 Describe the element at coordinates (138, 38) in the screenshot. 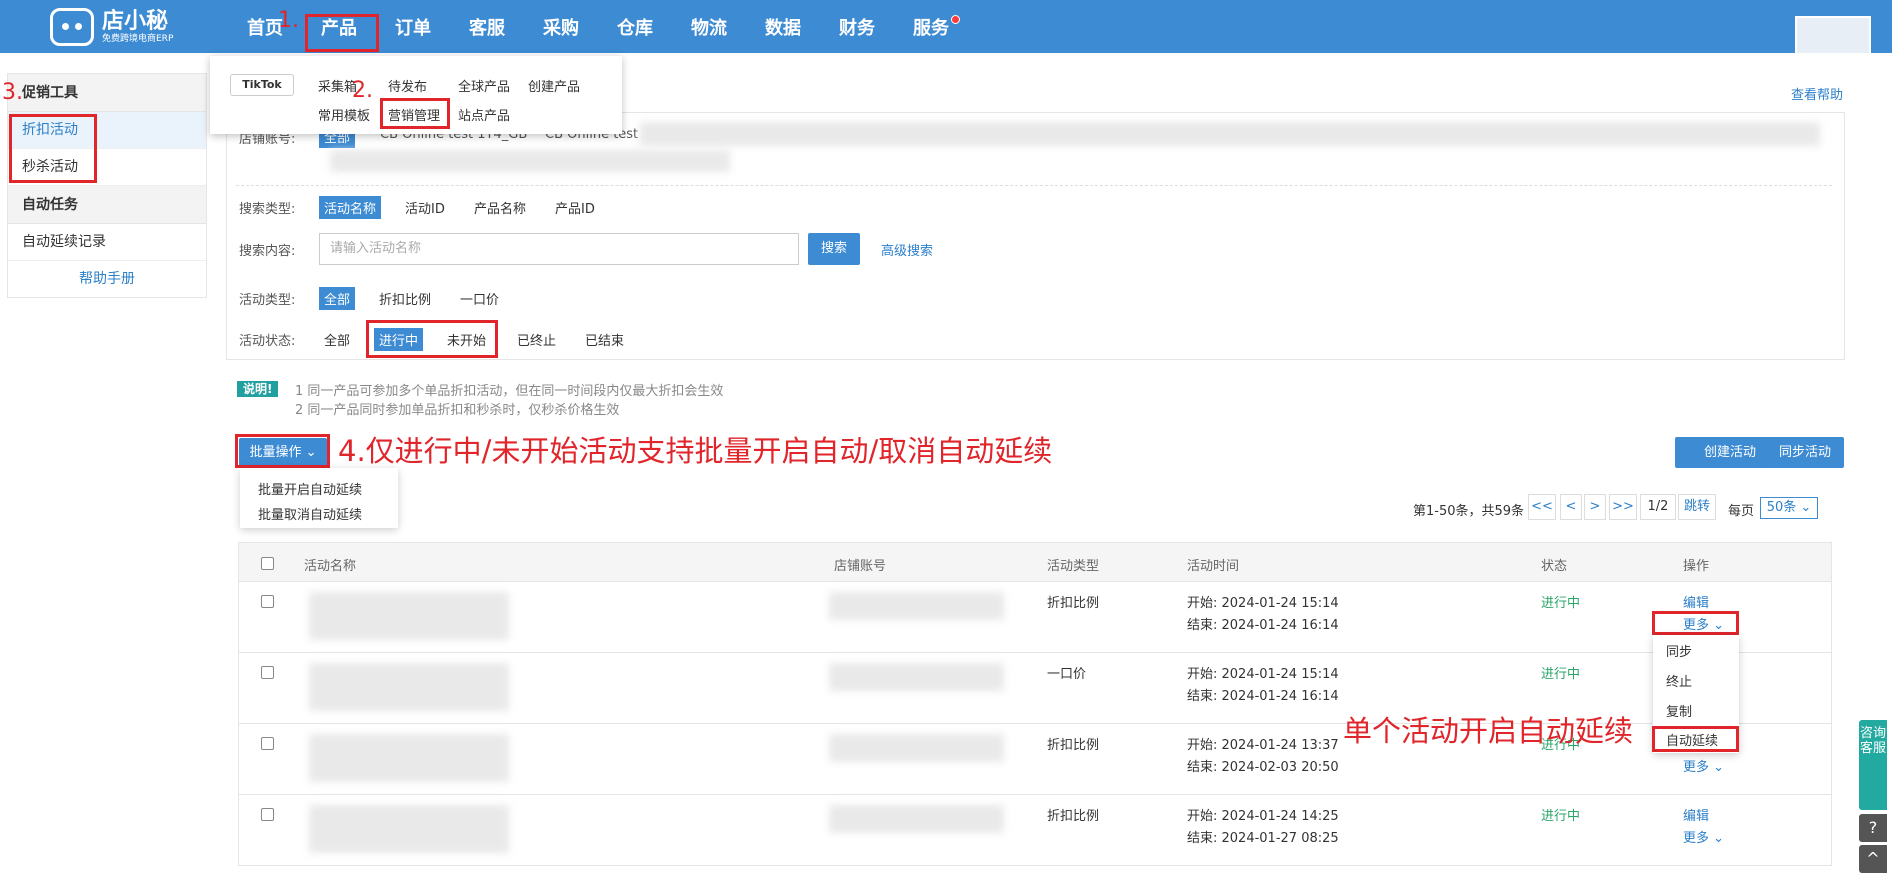

I see `logo-subtitle: 免费跨境电商ERP` at that location.